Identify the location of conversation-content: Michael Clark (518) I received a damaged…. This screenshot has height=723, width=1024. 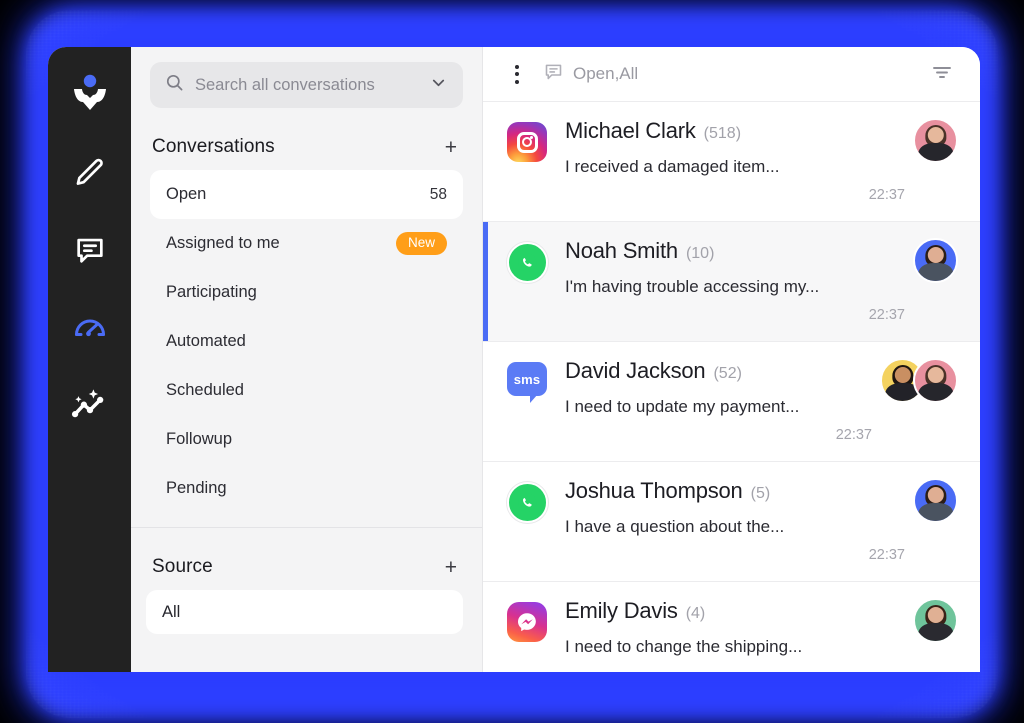
(728, 163).